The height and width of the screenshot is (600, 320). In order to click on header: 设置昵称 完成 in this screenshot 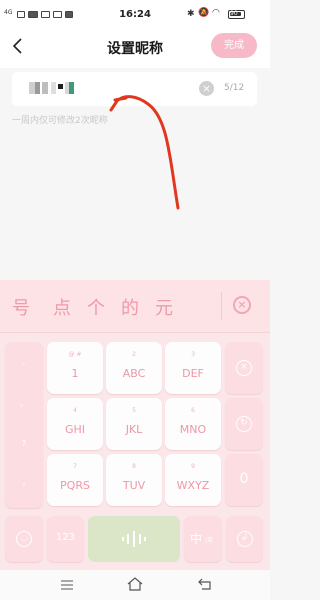, I will do `click(135, 48)`.